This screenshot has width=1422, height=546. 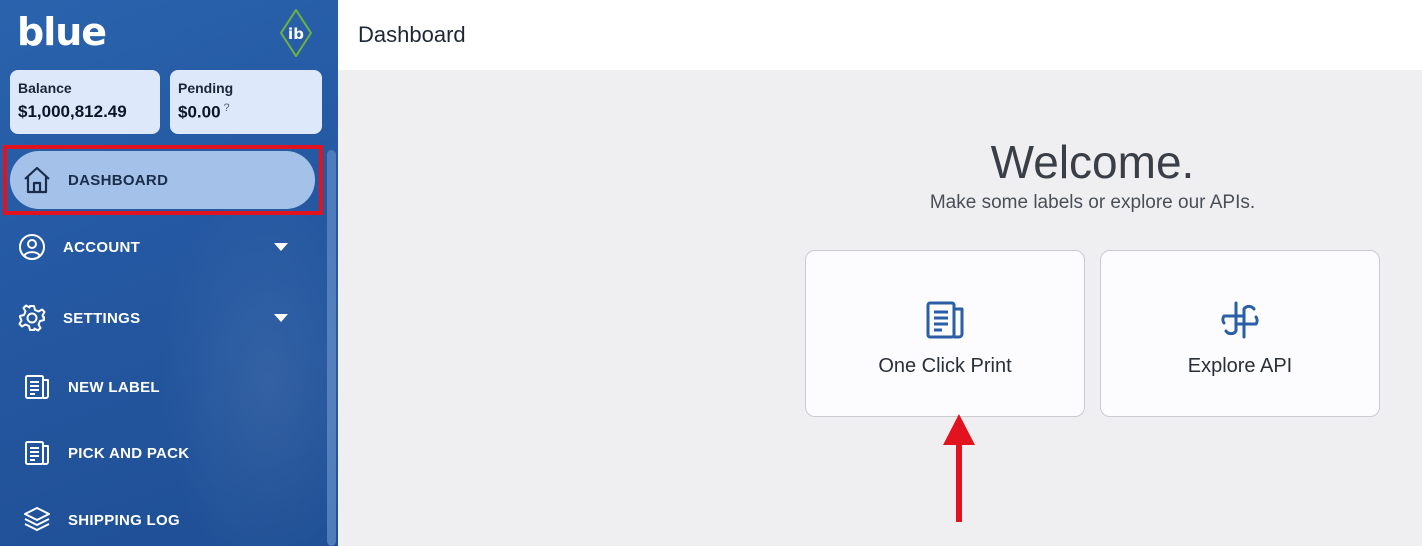 I want to click on one-click-print-label: One Click Print, so click(x=945, y=366).